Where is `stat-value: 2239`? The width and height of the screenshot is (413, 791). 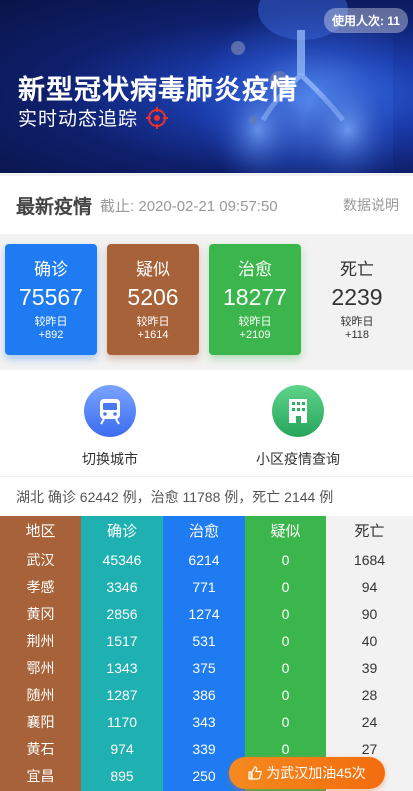 stat-value: 2239 is located at coordinates (357, 297).